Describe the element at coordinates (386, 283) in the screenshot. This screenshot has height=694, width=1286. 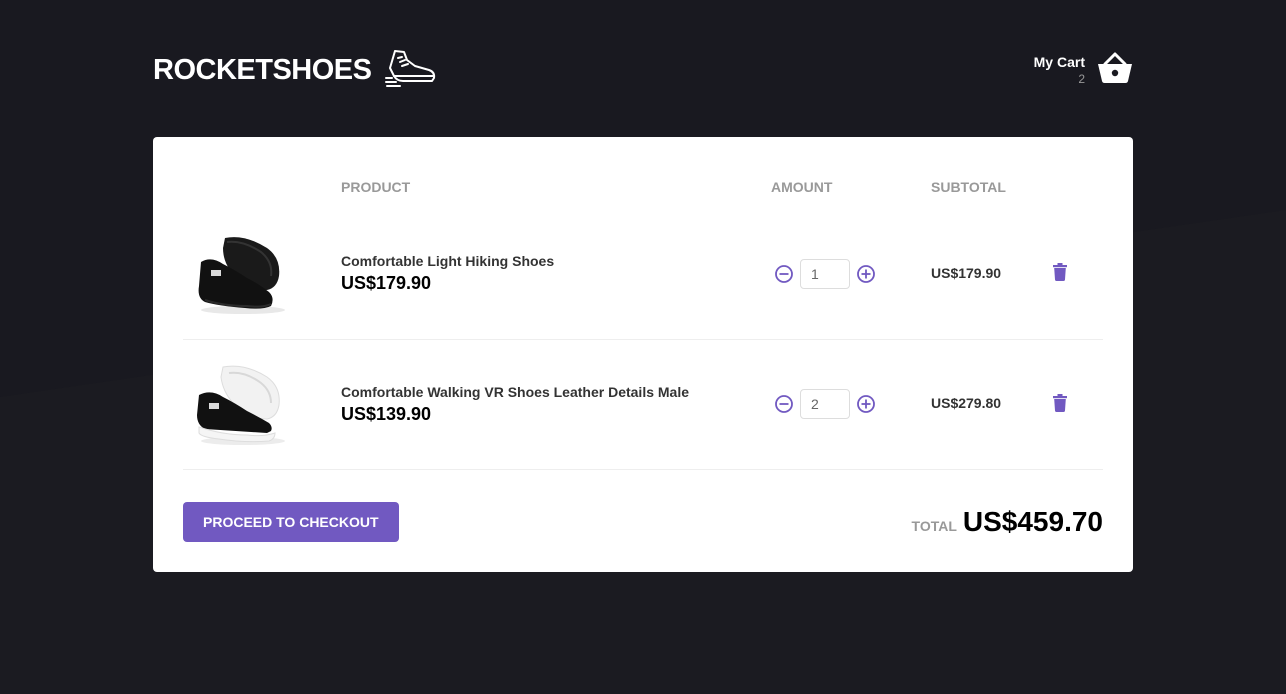
I see `product-price: US$179.90` at that location.